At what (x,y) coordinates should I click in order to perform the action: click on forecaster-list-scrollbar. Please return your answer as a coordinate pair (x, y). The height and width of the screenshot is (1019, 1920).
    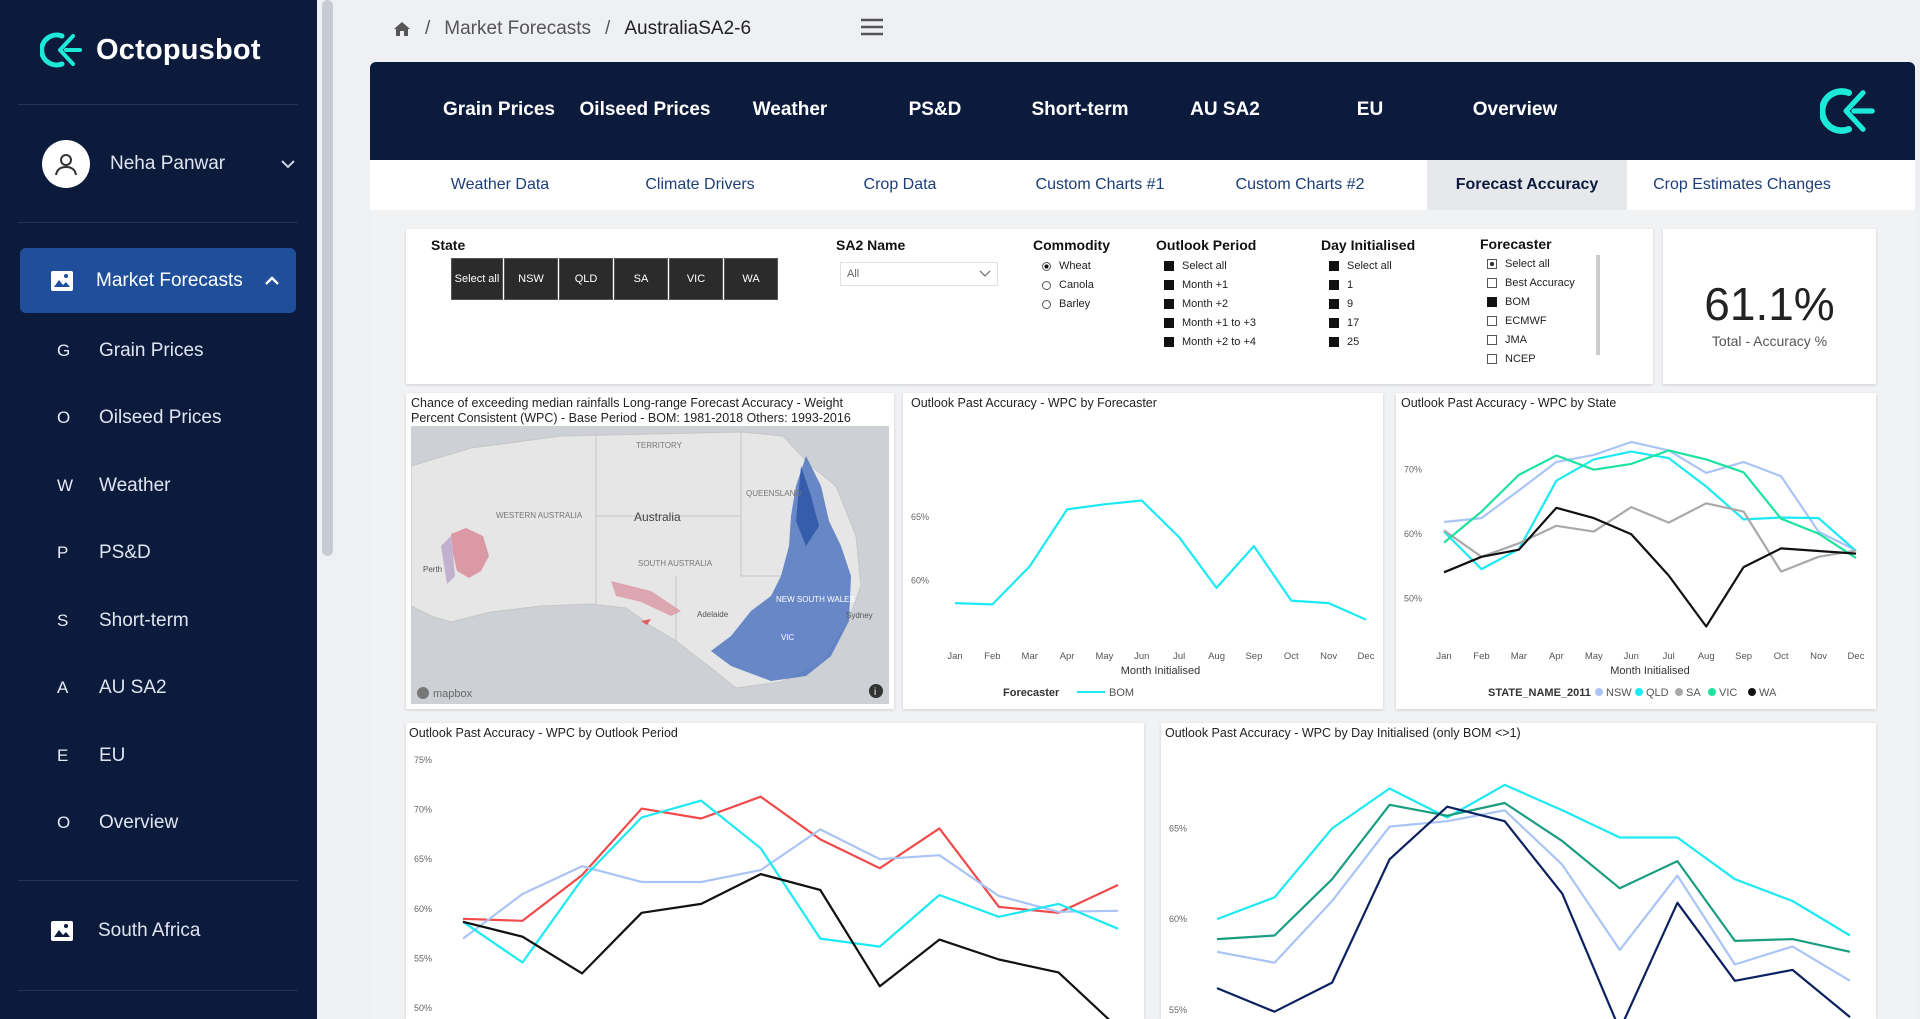
    Looking at the image, I should click on (1598, 305).